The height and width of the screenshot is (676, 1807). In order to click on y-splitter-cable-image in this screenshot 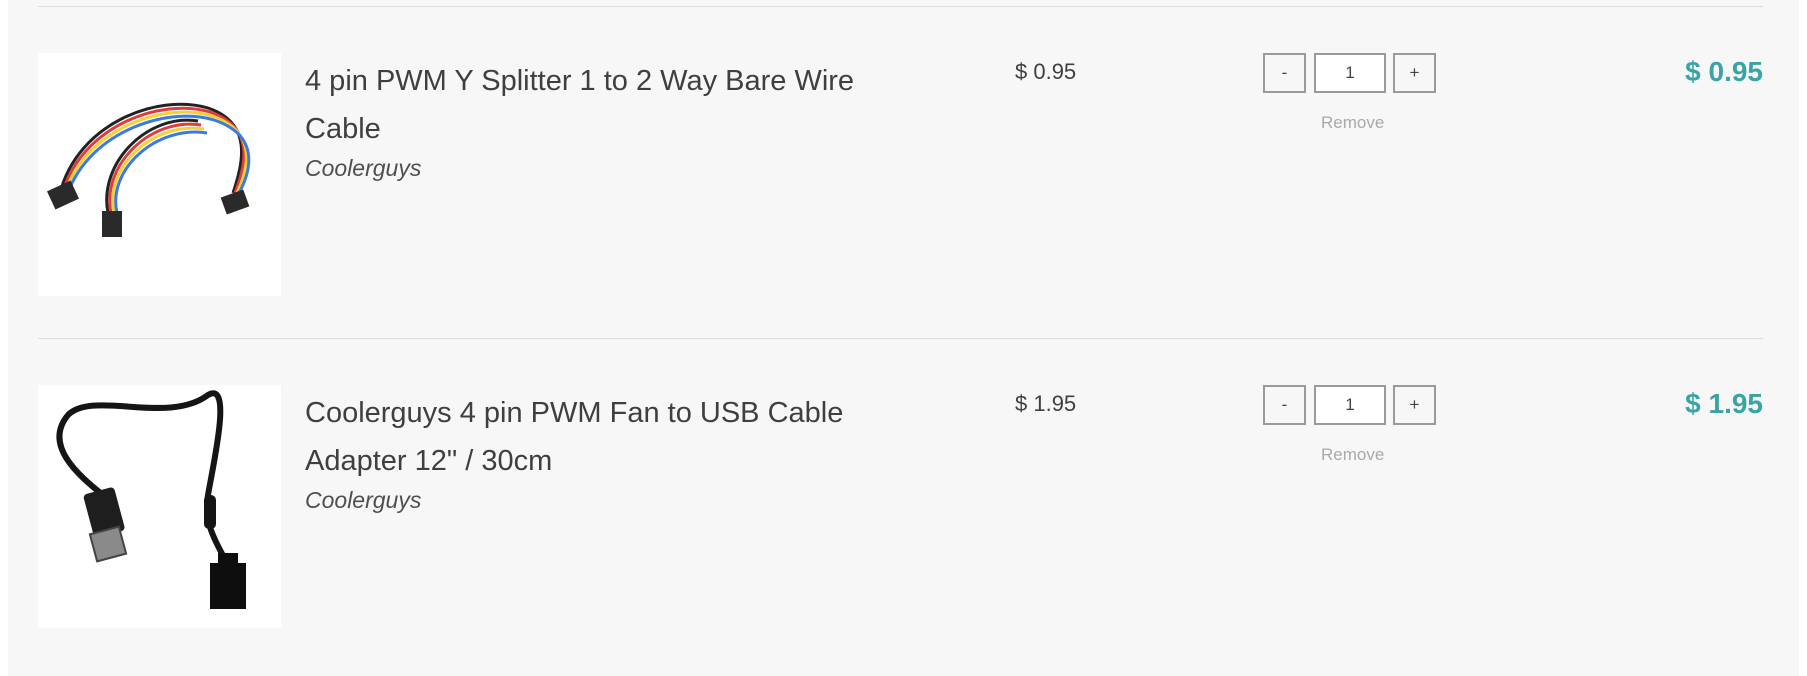, I will do `click(159, 174)`.